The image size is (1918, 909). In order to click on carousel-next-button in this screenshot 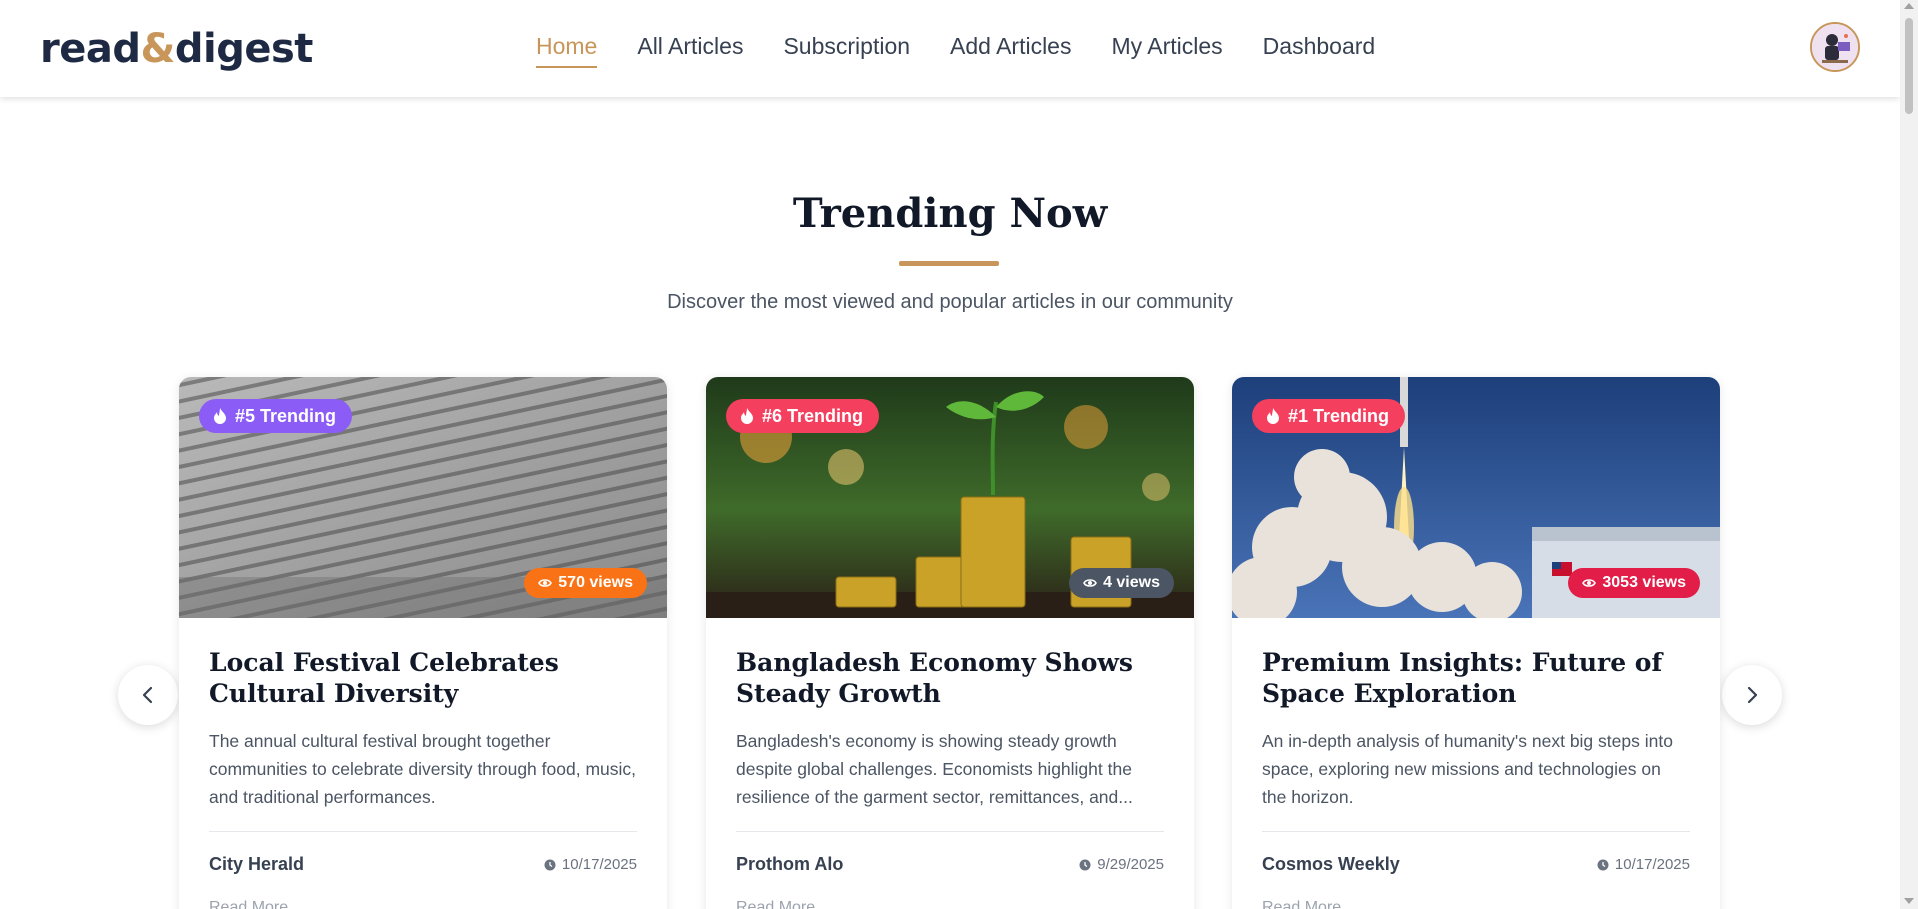, I will do `click(1752, 695)`.